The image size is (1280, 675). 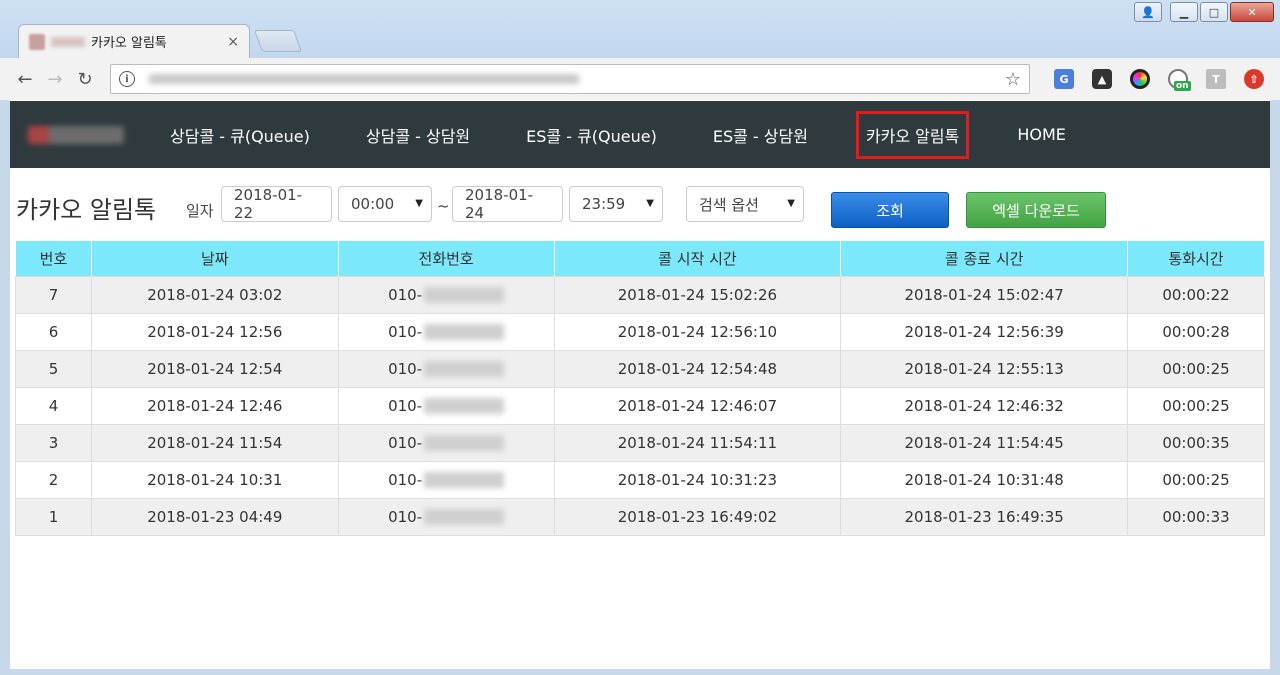 What do you see at coordinates (912, 134) in the screenshot?
I see `nav-item-kakao-alimtalk: 카카오 알림톡` at bounding box center [912, 134].